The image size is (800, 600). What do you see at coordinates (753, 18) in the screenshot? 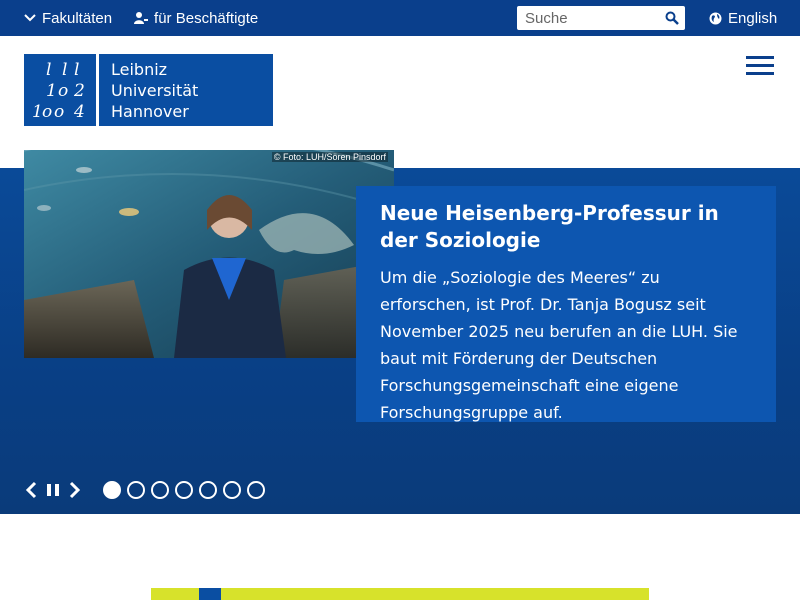
I see `language-label: English` at bounding box center [753, 18].